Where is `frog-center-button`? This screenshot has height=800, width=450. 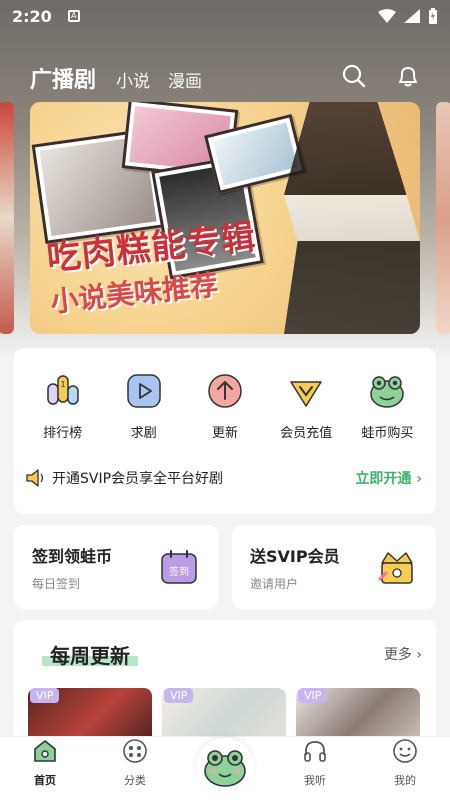
frog-center-button is located at coordinates (225, 767).